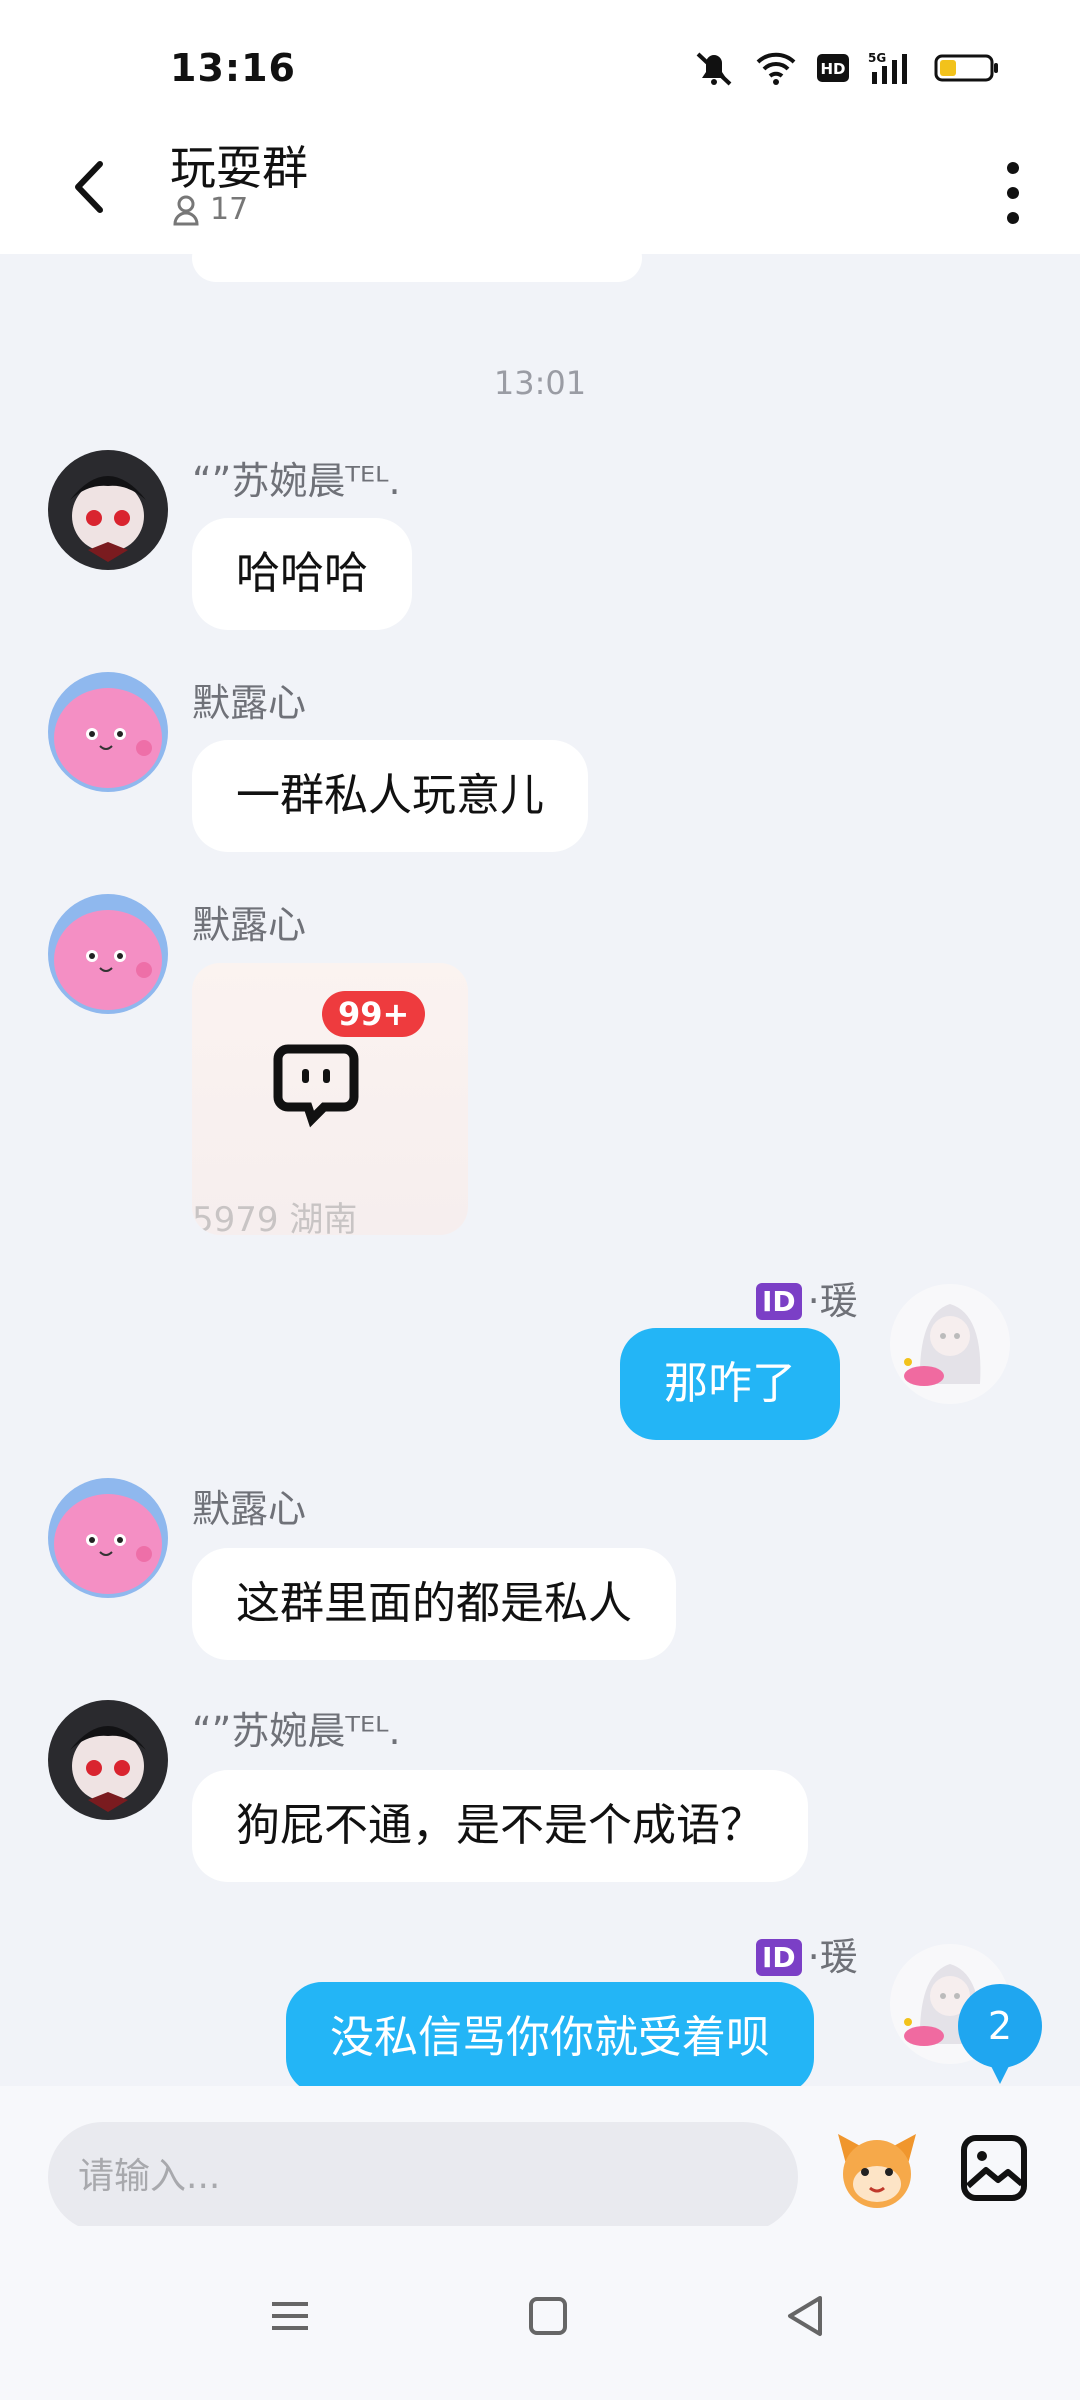 This screenshot has width=1080, height=2400. Describe the element at coordinates (302, 574) in the screenshot. I see `message-bubble: 哈哈哈` at that location.